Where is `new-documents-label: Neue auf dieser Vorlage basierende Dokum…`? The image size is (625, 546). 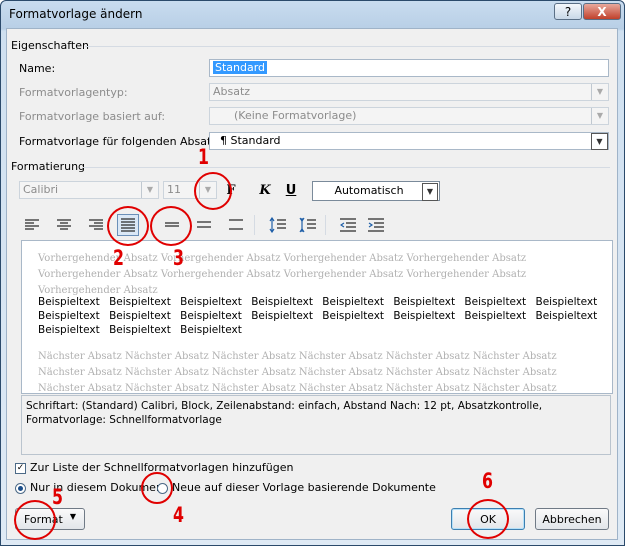
new-documents-label: Neue auf dieser Vorlage basierende Dokum… is located at coordinates (304, 487).